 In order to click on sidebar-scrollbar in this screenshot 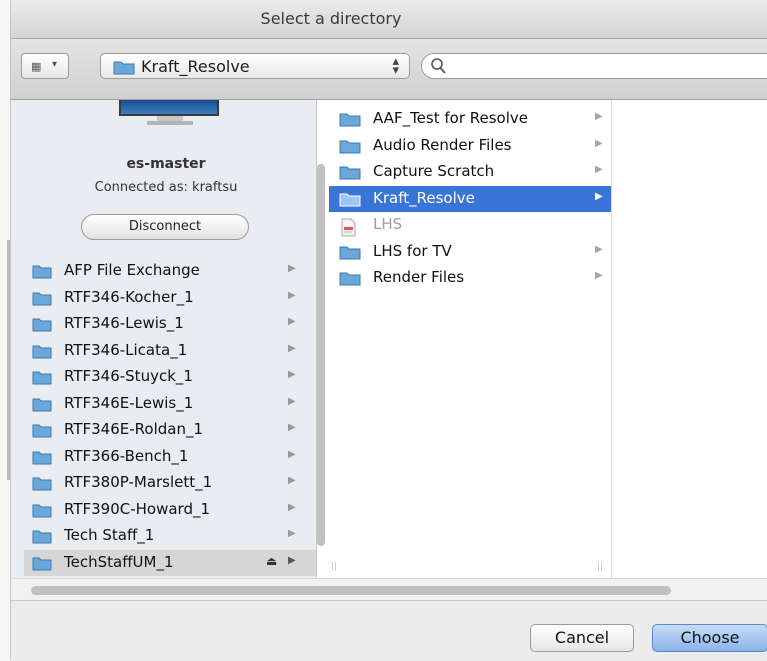, I will do `click(321, 355)`.